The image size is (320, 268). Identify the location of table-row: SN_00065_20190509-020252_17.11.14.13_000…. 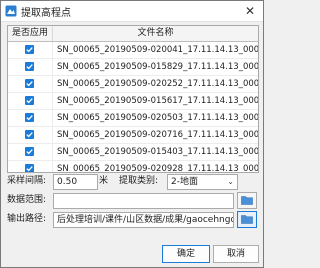
(133, 84).